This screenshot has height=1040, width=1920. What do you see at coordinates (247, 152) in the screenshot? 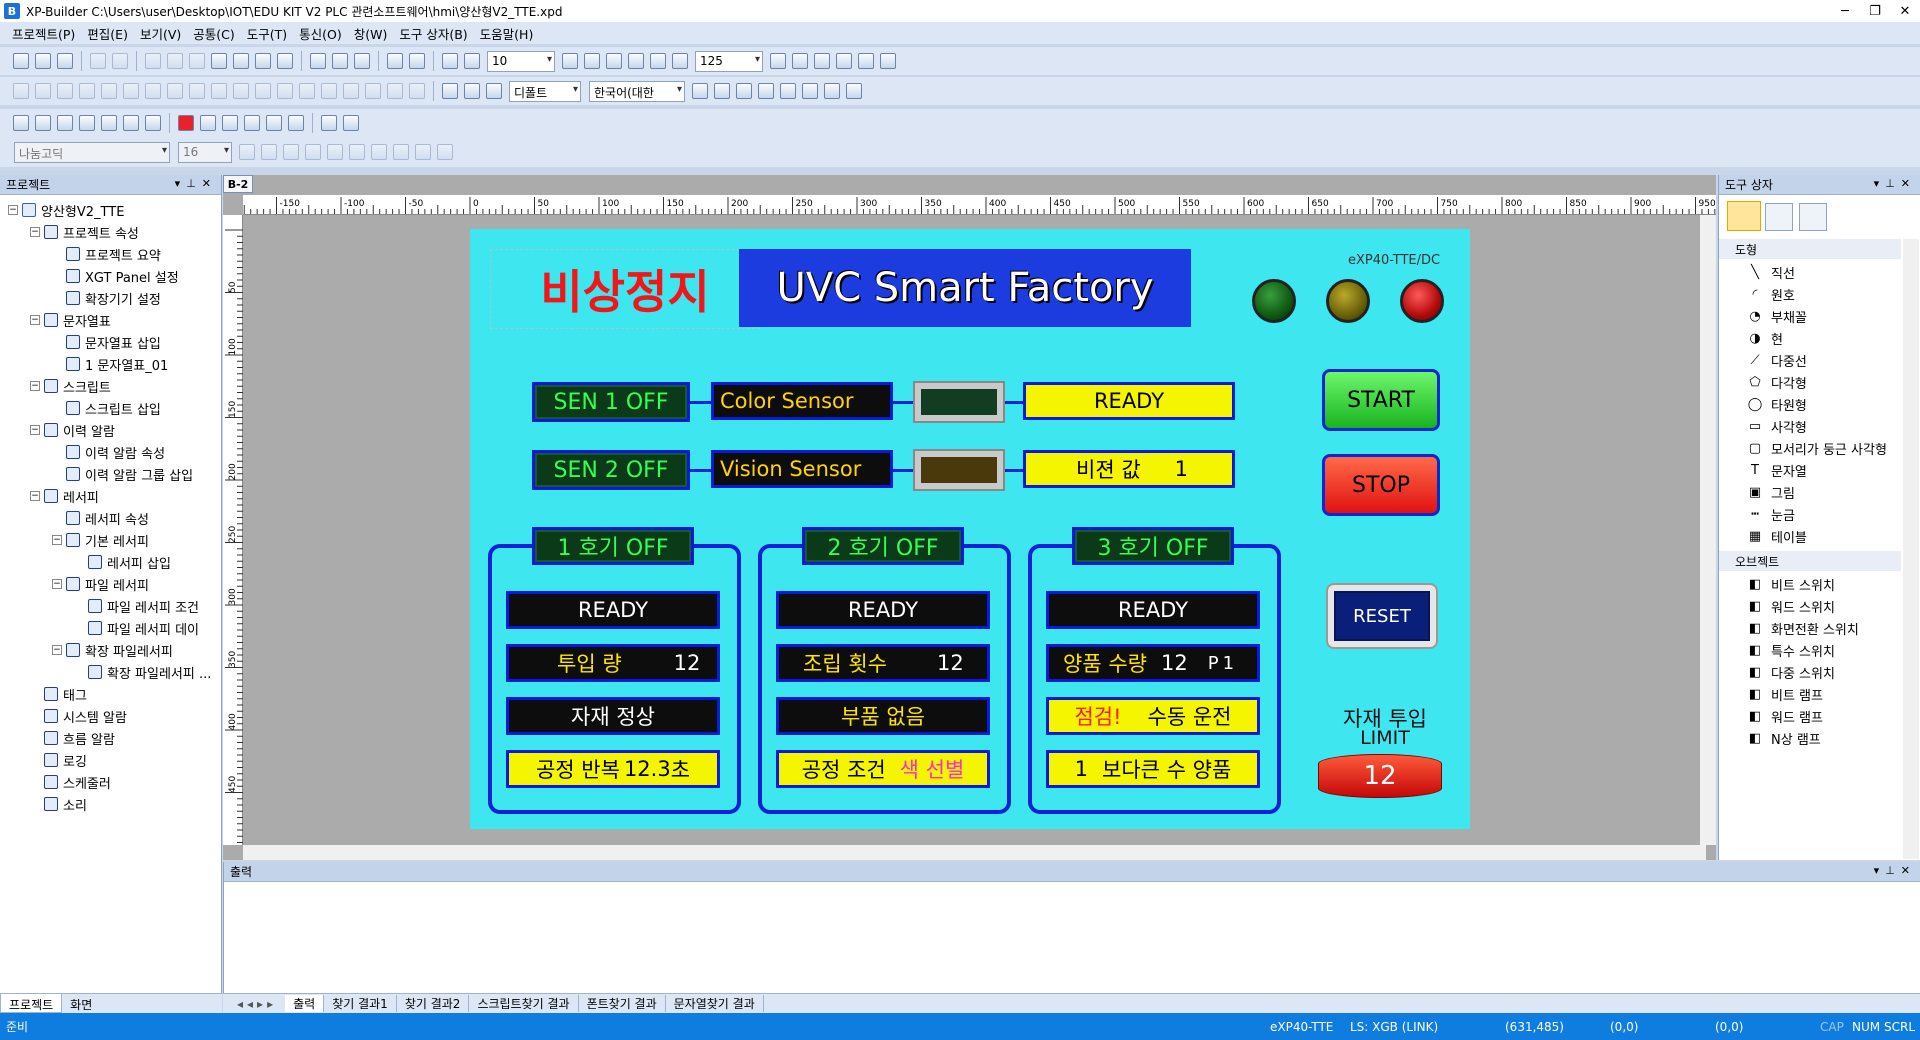
I see `bold-icon` at bounding box center [247, 152].